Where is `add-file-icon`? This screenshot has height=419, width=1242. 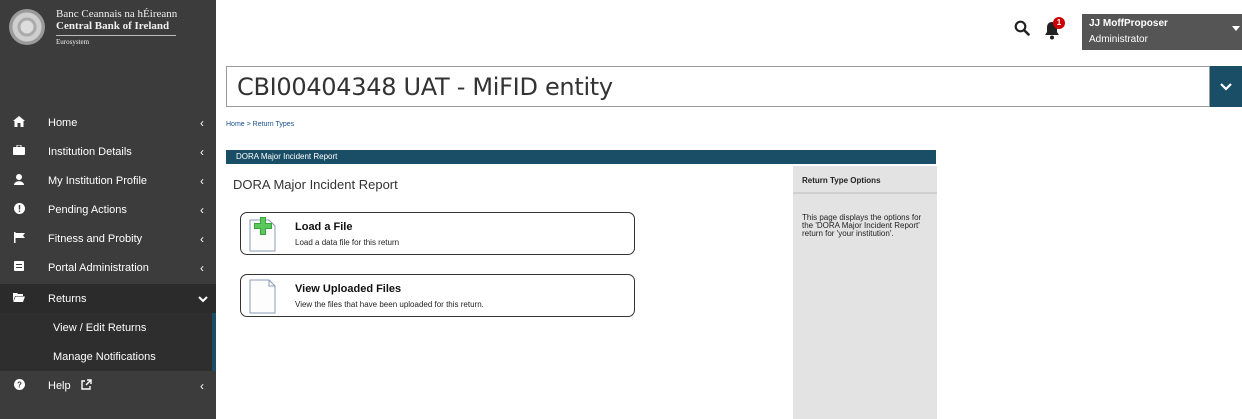 add-file-icon is located at coordinates (262, 234).